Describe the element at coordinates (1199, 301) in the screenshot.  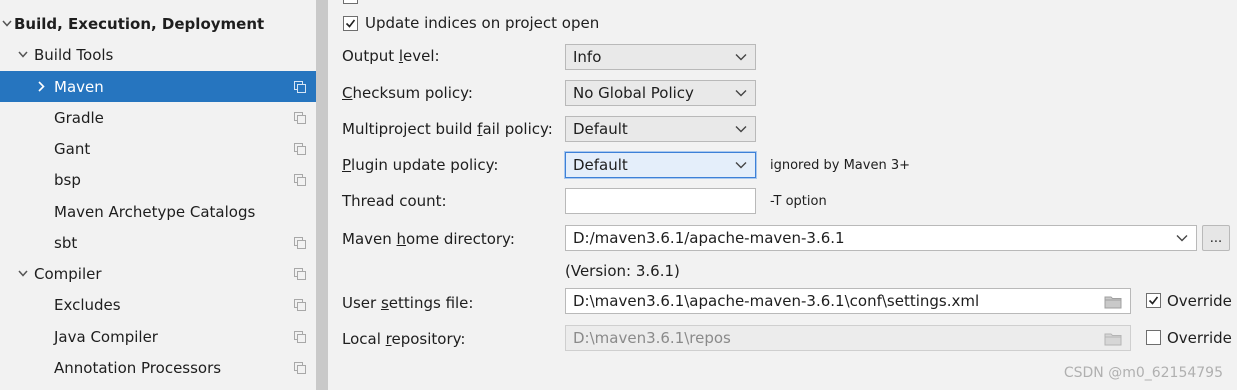
I see `user-settings-override-label: Override` at that location.